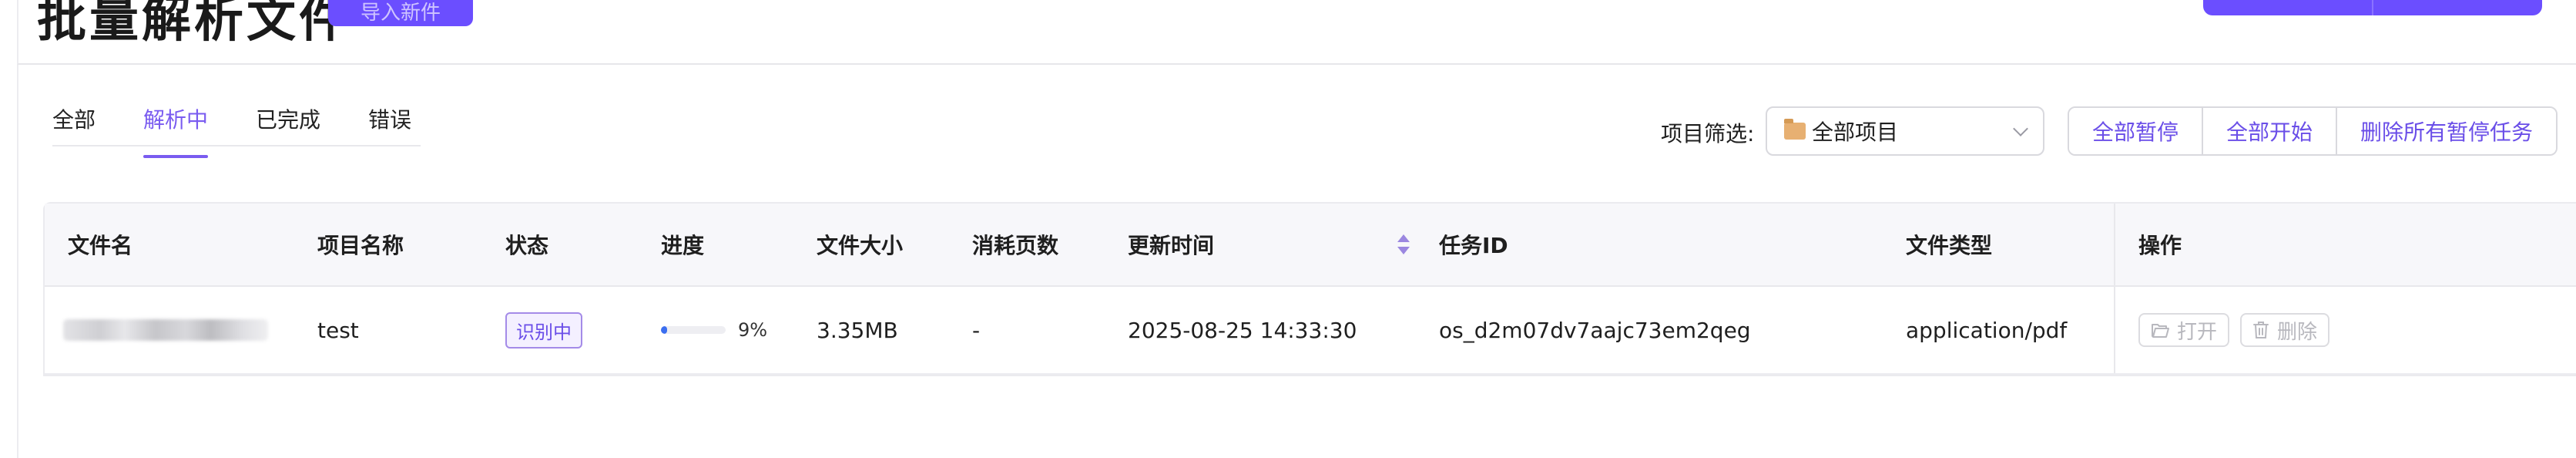 This screenshot has height=458, width=2576. What do you see at coordinates (236, 130) in the screenshot?
I see `status-tabs: 全部 解析中 已完成 错误` at bounding box center [236, 130].